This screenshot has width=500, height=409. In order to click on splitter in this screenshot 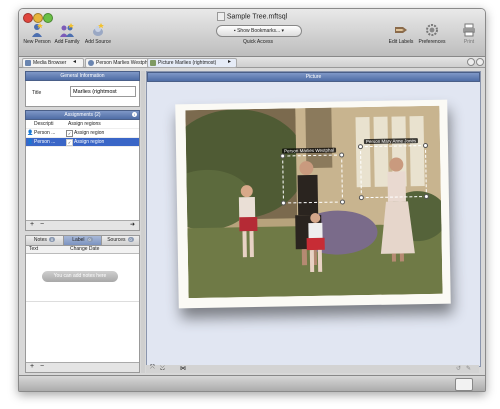, I will do `click(143, 222)`.